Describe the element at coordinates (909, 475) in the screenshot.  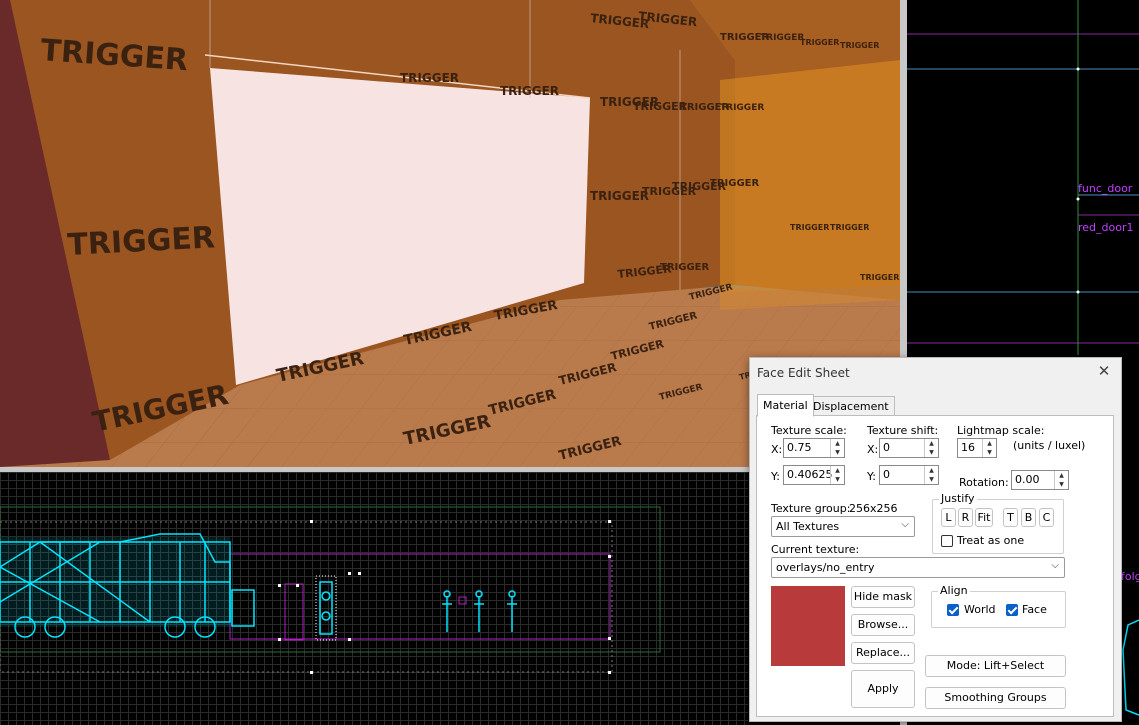
I see `texture-shift-y-input: 0 ▲ ▼` at that location.